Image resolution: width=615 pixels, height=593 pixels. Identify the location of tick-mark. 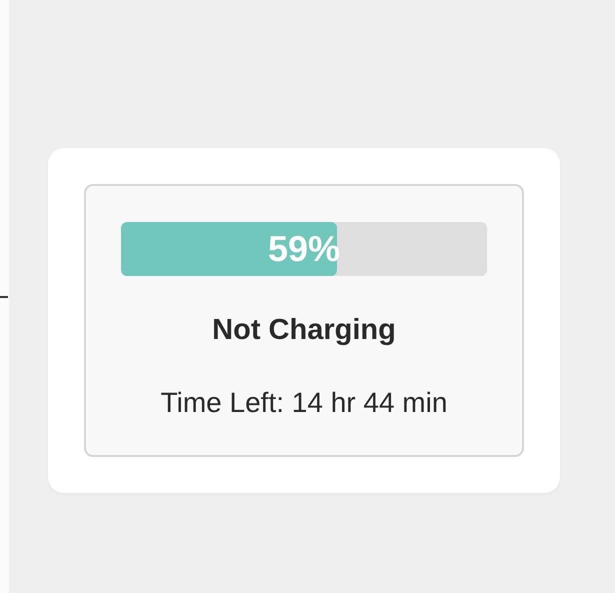
(4, 297).